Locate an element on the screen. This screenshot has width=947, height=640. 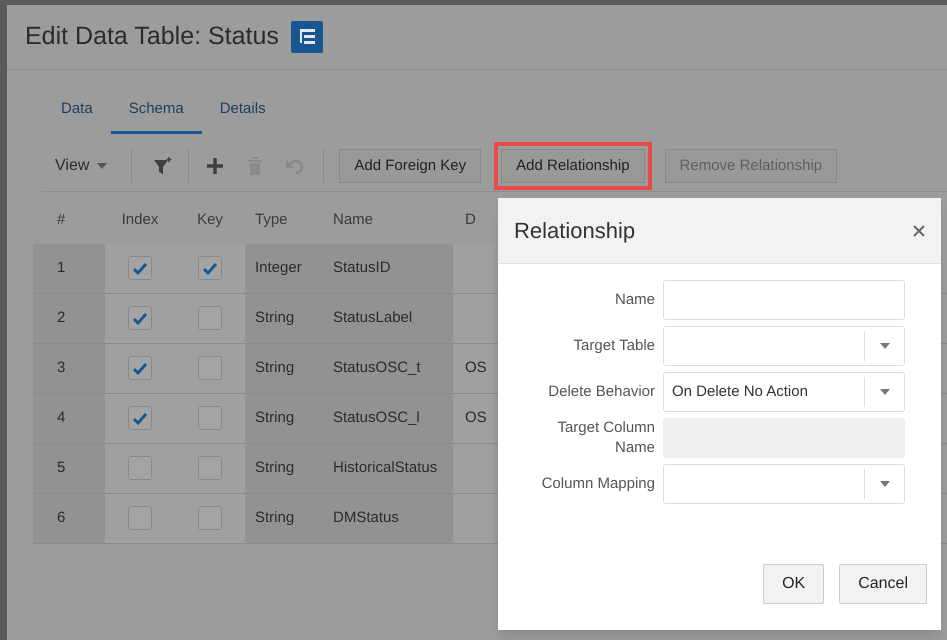
table-cell: StatusOSC_l is located at coordinates (388, 418).